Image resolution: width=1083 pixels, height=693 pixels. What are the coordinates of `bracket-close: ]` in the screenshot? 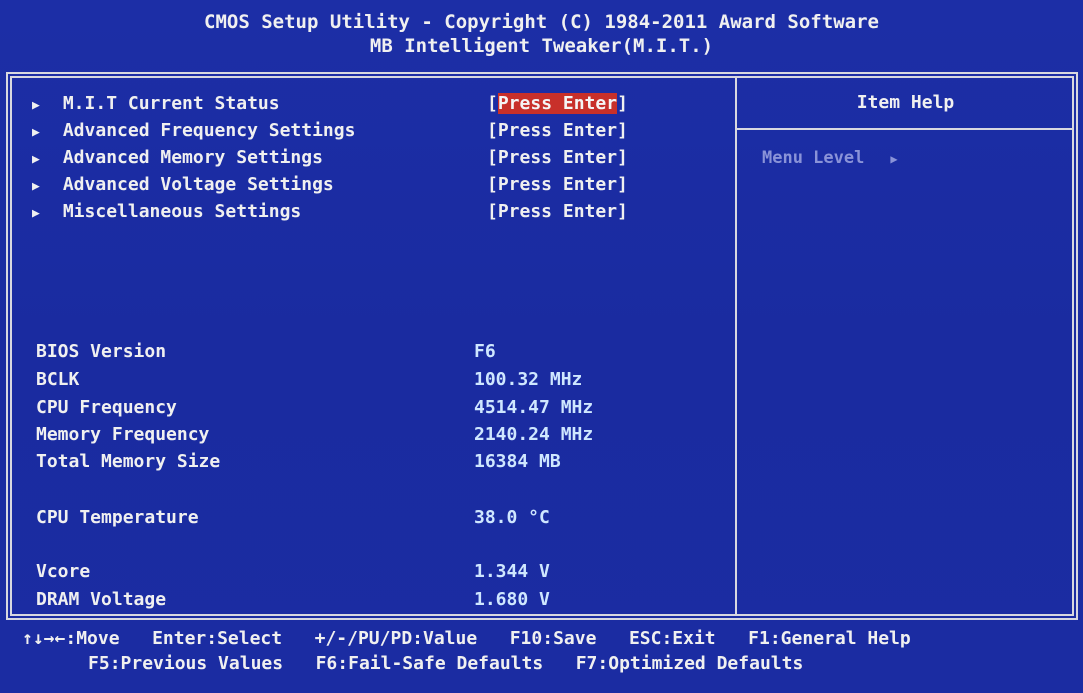 It's located at (622, 103).